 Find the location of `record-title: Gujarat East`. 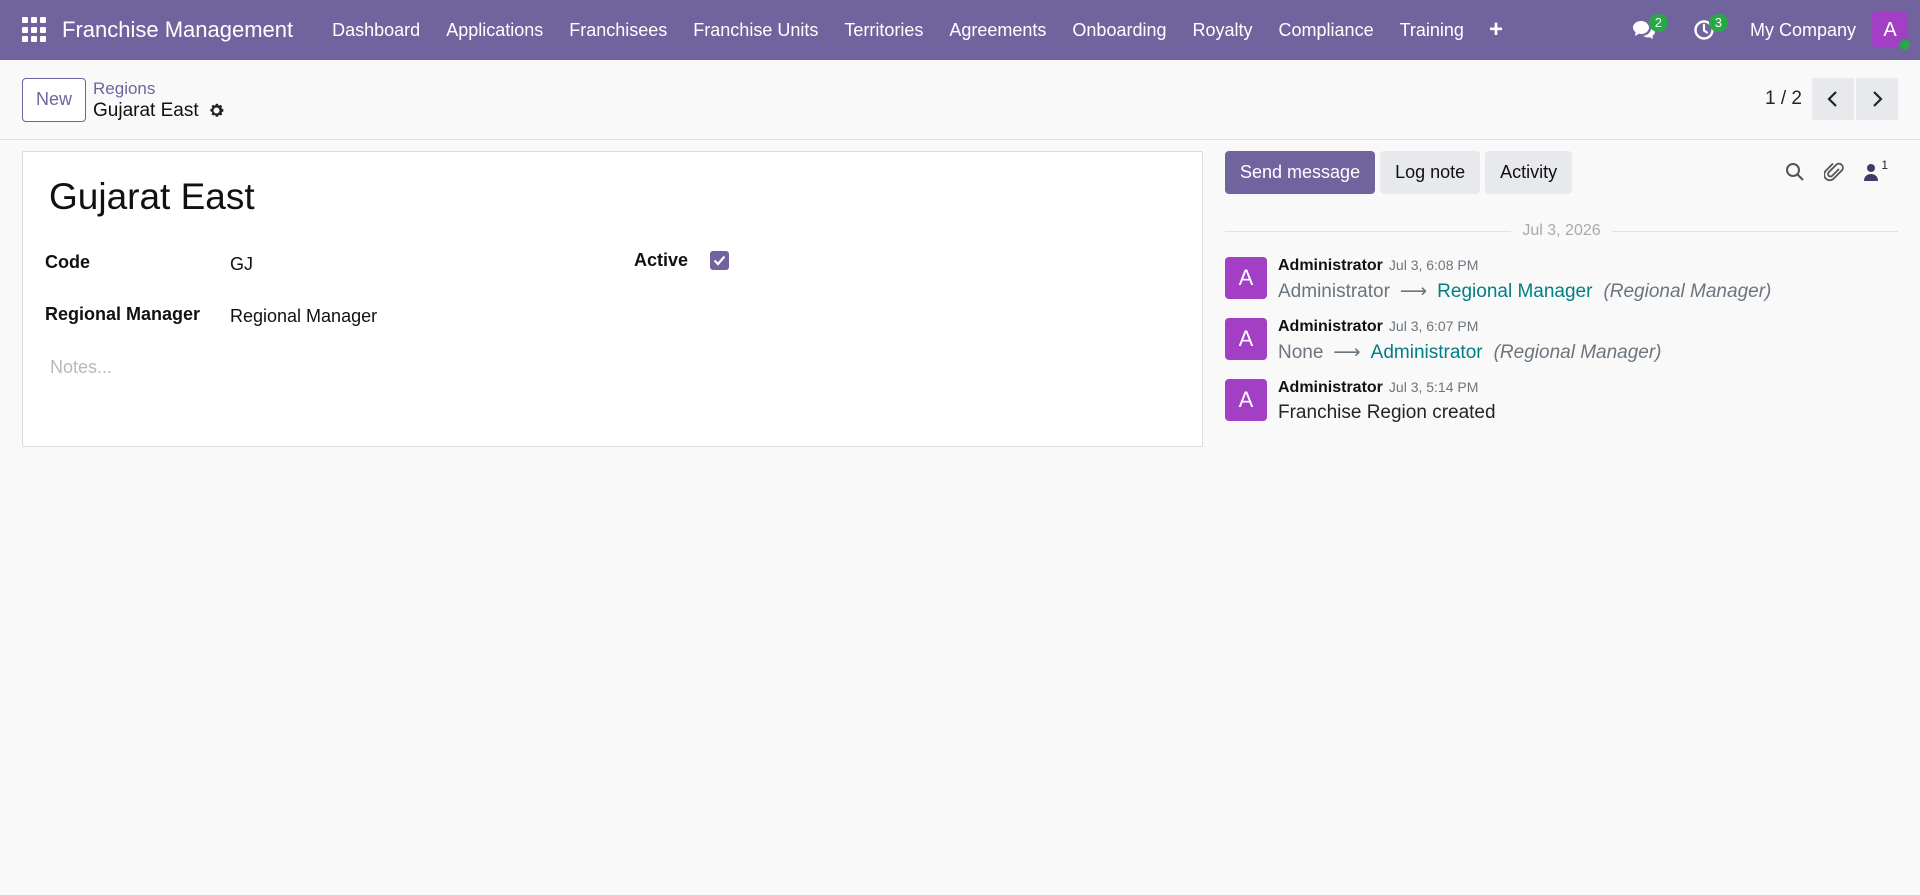

record-title: Gujarat East is located at coordinates (614, 197).